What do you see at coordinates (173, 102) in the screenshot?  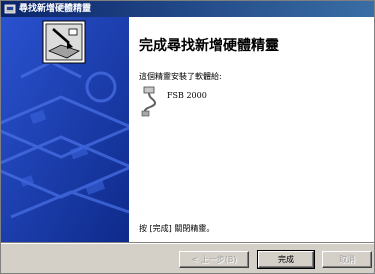 I see `device-item: FSB 2000` at bounding box center [173, 102].